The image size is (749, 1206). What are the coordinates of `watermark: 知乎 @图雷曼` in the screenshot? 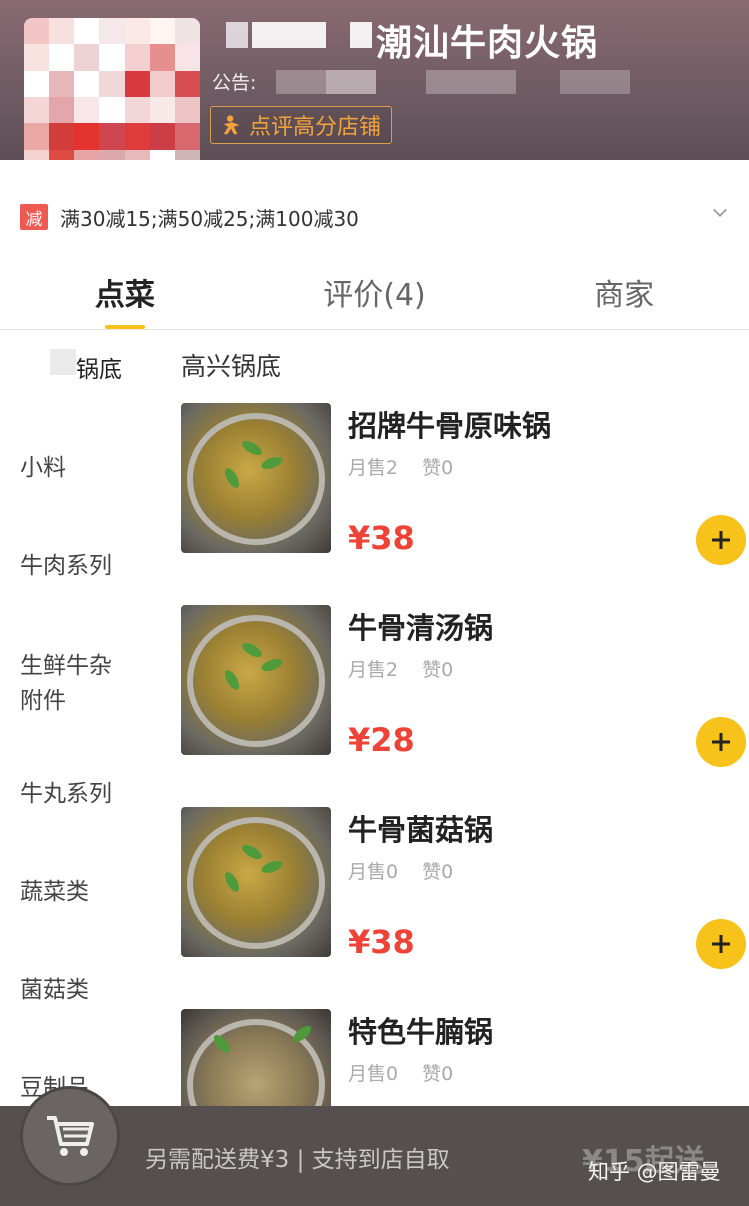 It's located at (654, 1172).